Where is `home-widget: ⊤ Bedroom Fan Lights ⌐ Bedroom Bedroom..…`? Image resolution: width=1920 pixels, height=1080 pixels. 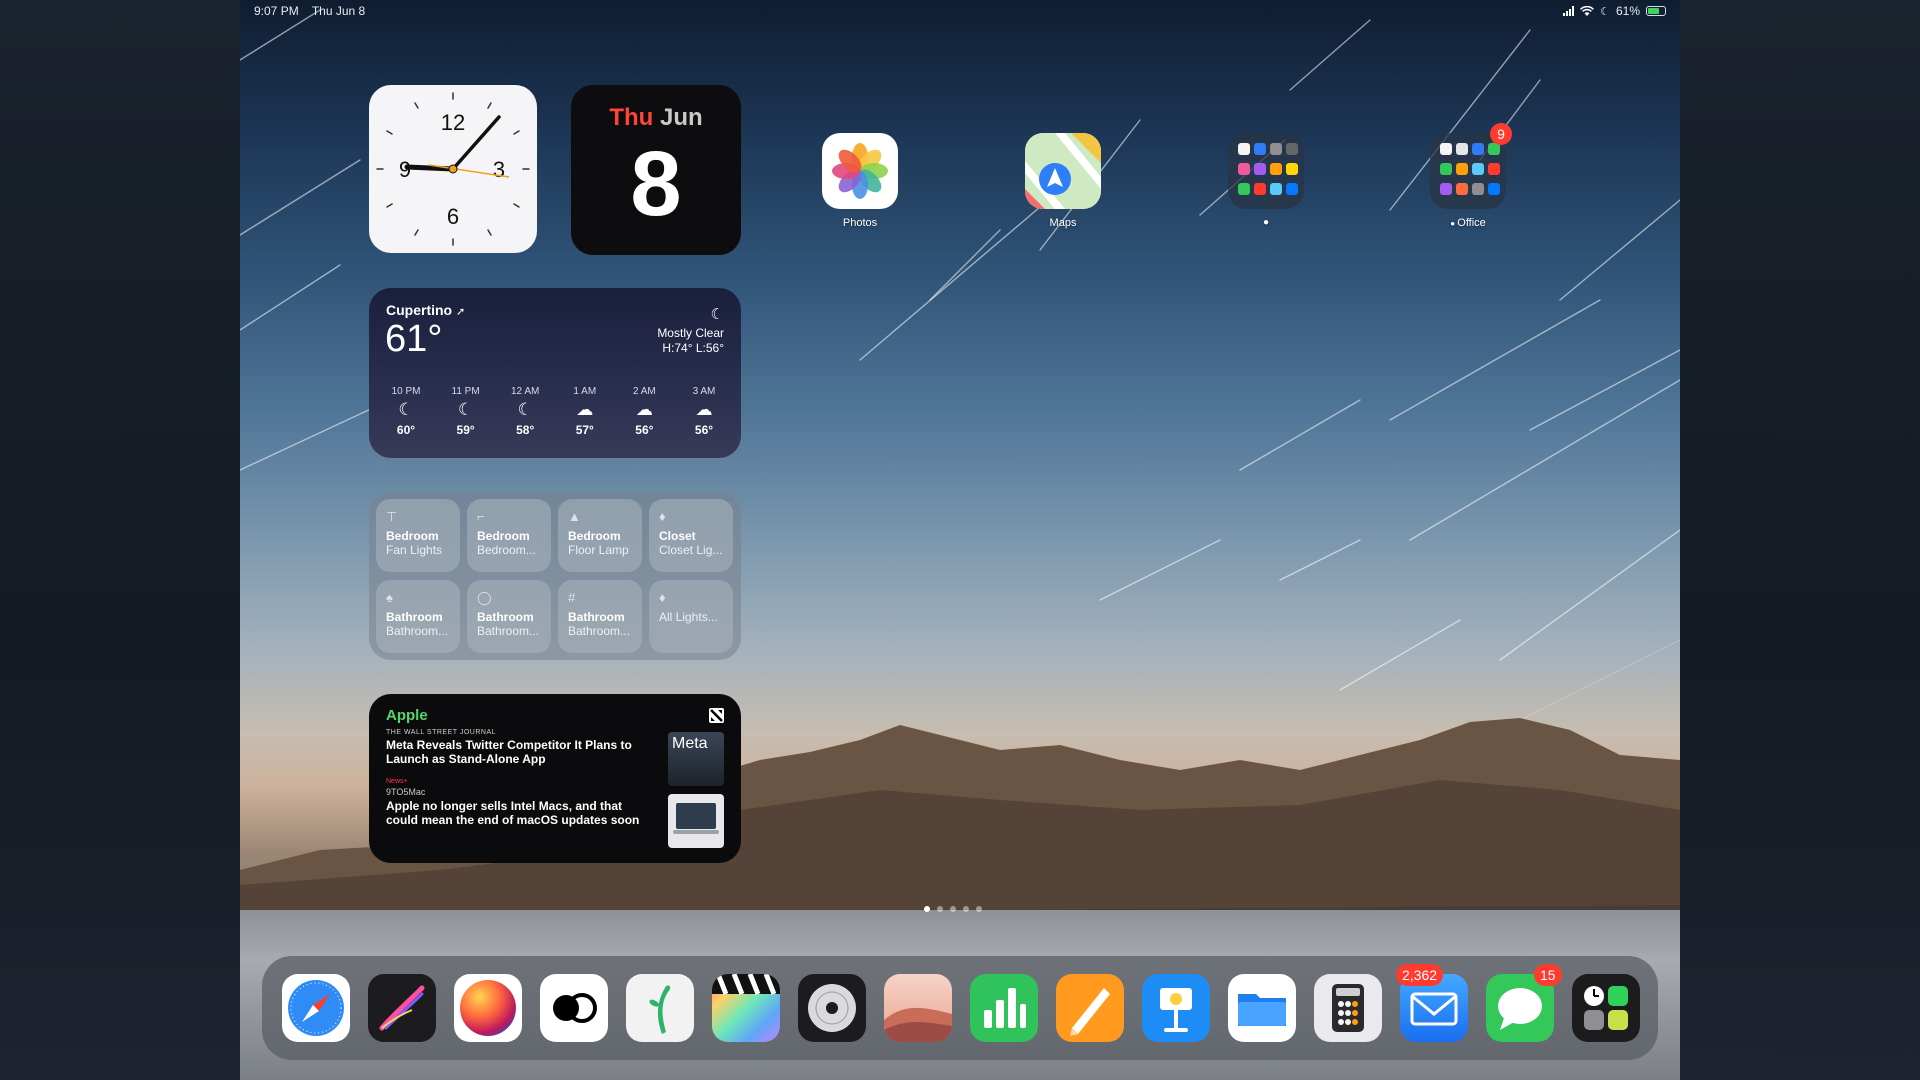
home-widget: ⊤ Bedroom Fan Lights ⌐ Bedroom Bedroom..… is located at coordinates (555, 576).